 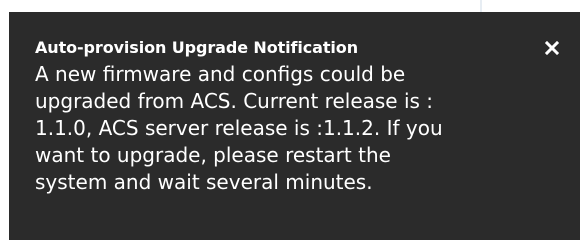 What do you see at coordinates (196, 47) in the screenshot?
I see `notification-title: Auto-provision Upgrade Notification` at bounding box center [196, 47].